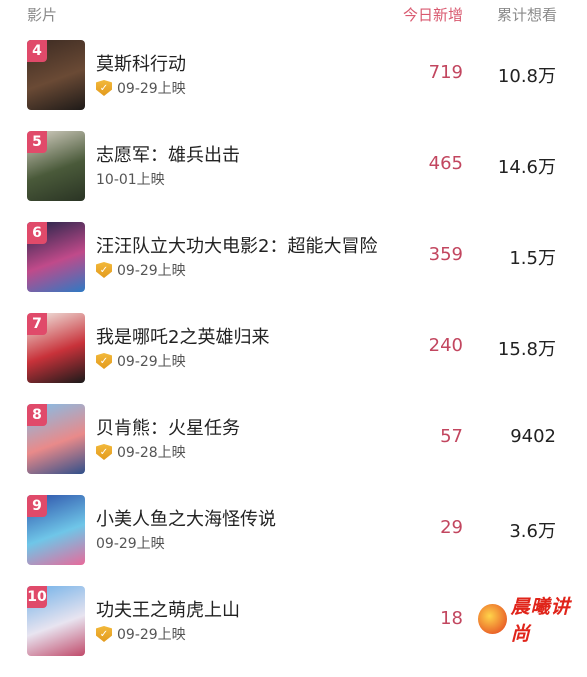 This screenshot has width=587, height=677. I want to click on movie-title: 贝肯熊：火星任务, so click(168, 427).